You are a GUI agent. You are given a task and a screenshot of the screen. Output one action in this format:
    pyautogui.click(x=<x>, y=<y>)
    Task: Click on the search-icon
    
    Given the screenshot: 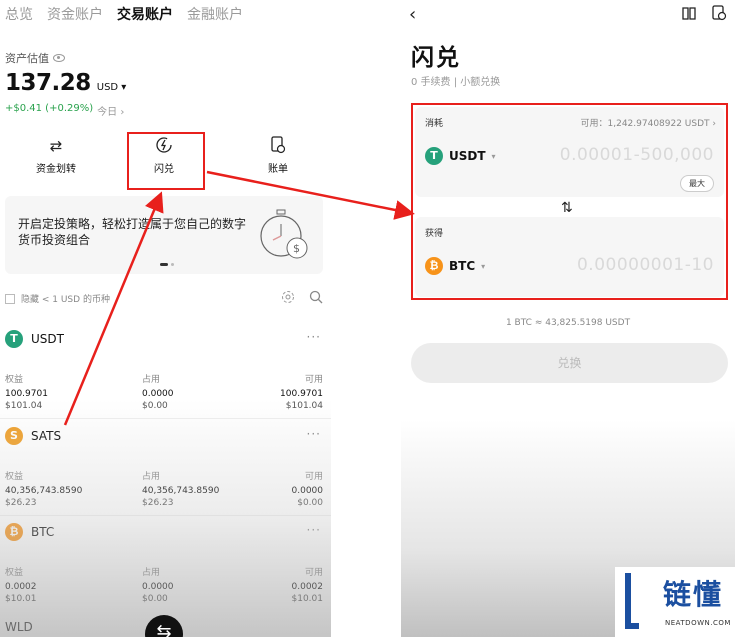 What is the action you would take?
    pyautogui.click(x=316, y=298)
    